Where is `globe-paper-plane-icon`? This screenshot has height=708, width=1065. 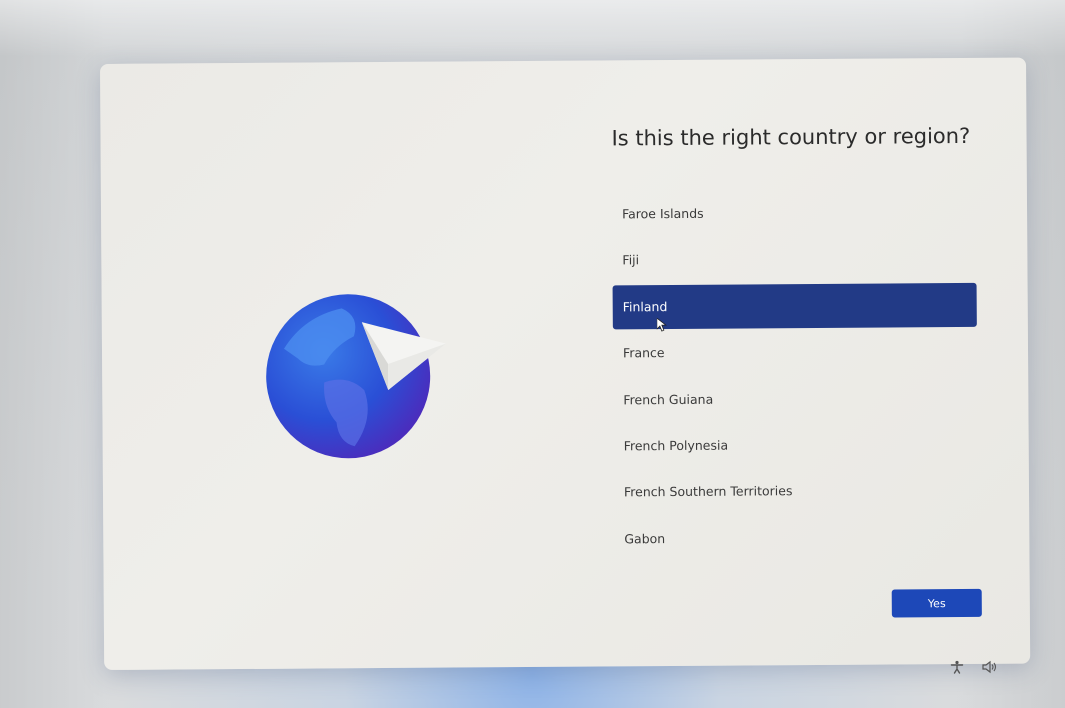
globe-paper-plane-icon is located at coordinates (356, 376).